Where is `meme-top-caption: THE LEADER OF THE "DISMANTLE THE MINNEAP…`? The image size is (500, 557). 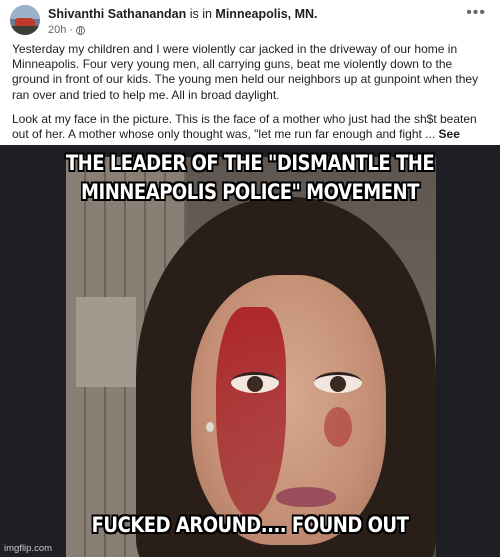 meme-top-caption: THE LEADER OF THE "DISMANTLE THE MINNEAP… is located at coordinates (250, 177).